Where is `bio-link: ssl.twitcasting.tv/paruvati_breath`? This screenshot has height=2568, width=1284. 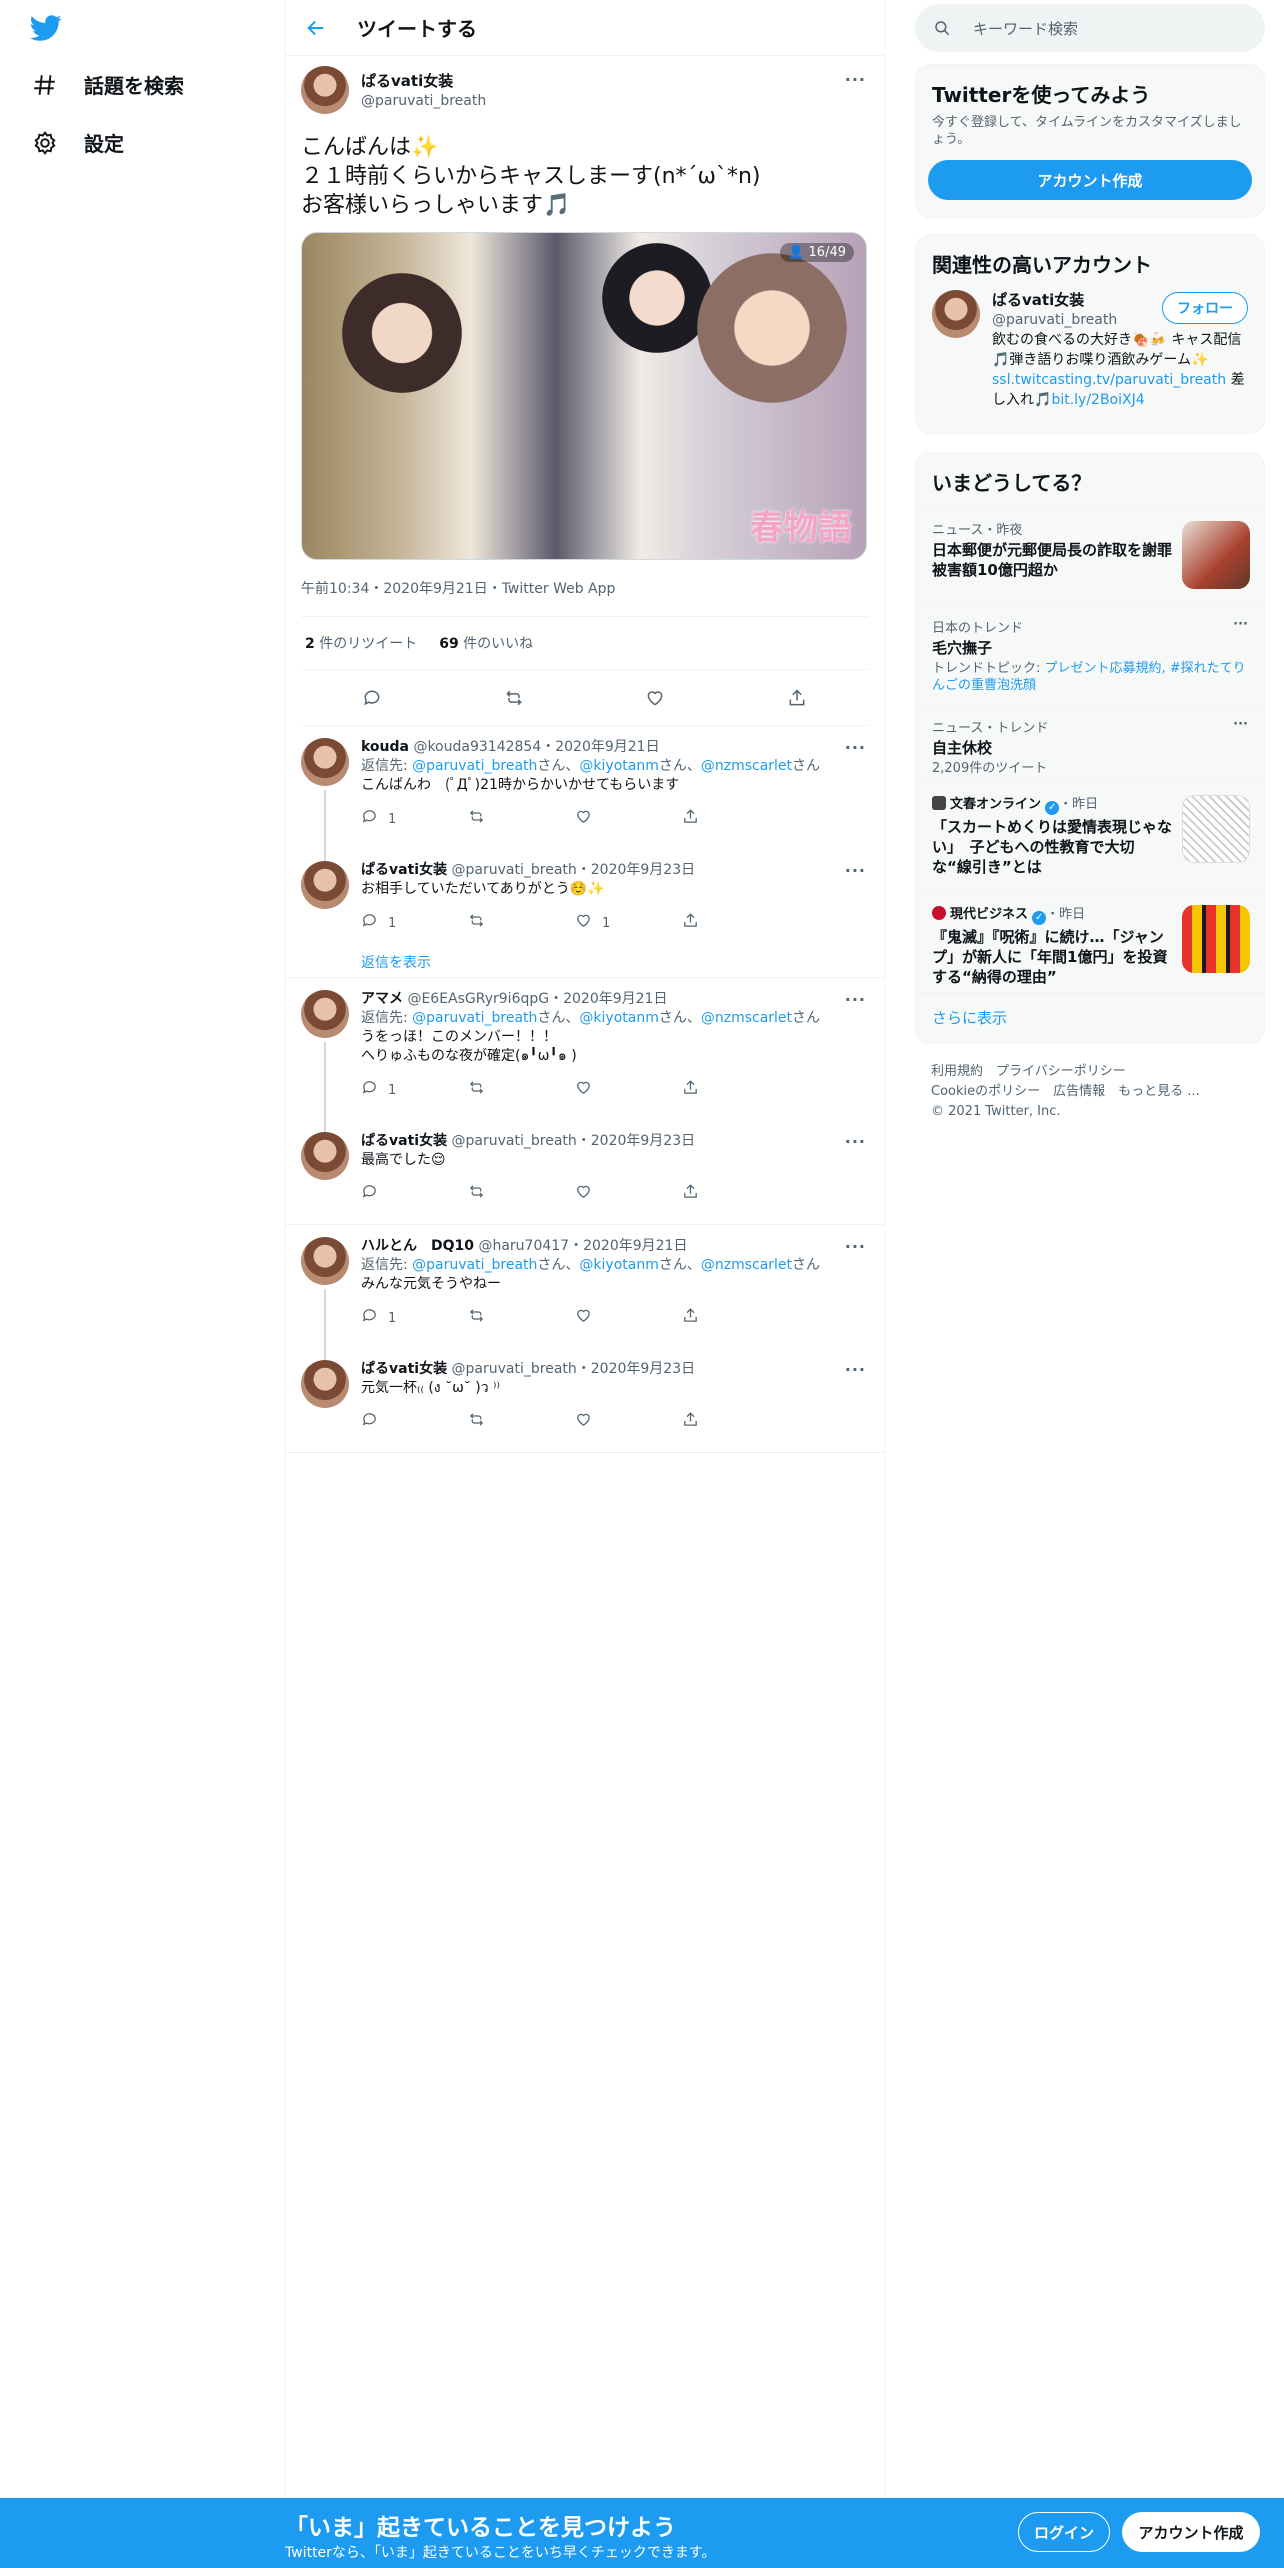
bio-link: ssl.twitcasting.tv/paruvati_breath is located at coordinates (1109, 380).